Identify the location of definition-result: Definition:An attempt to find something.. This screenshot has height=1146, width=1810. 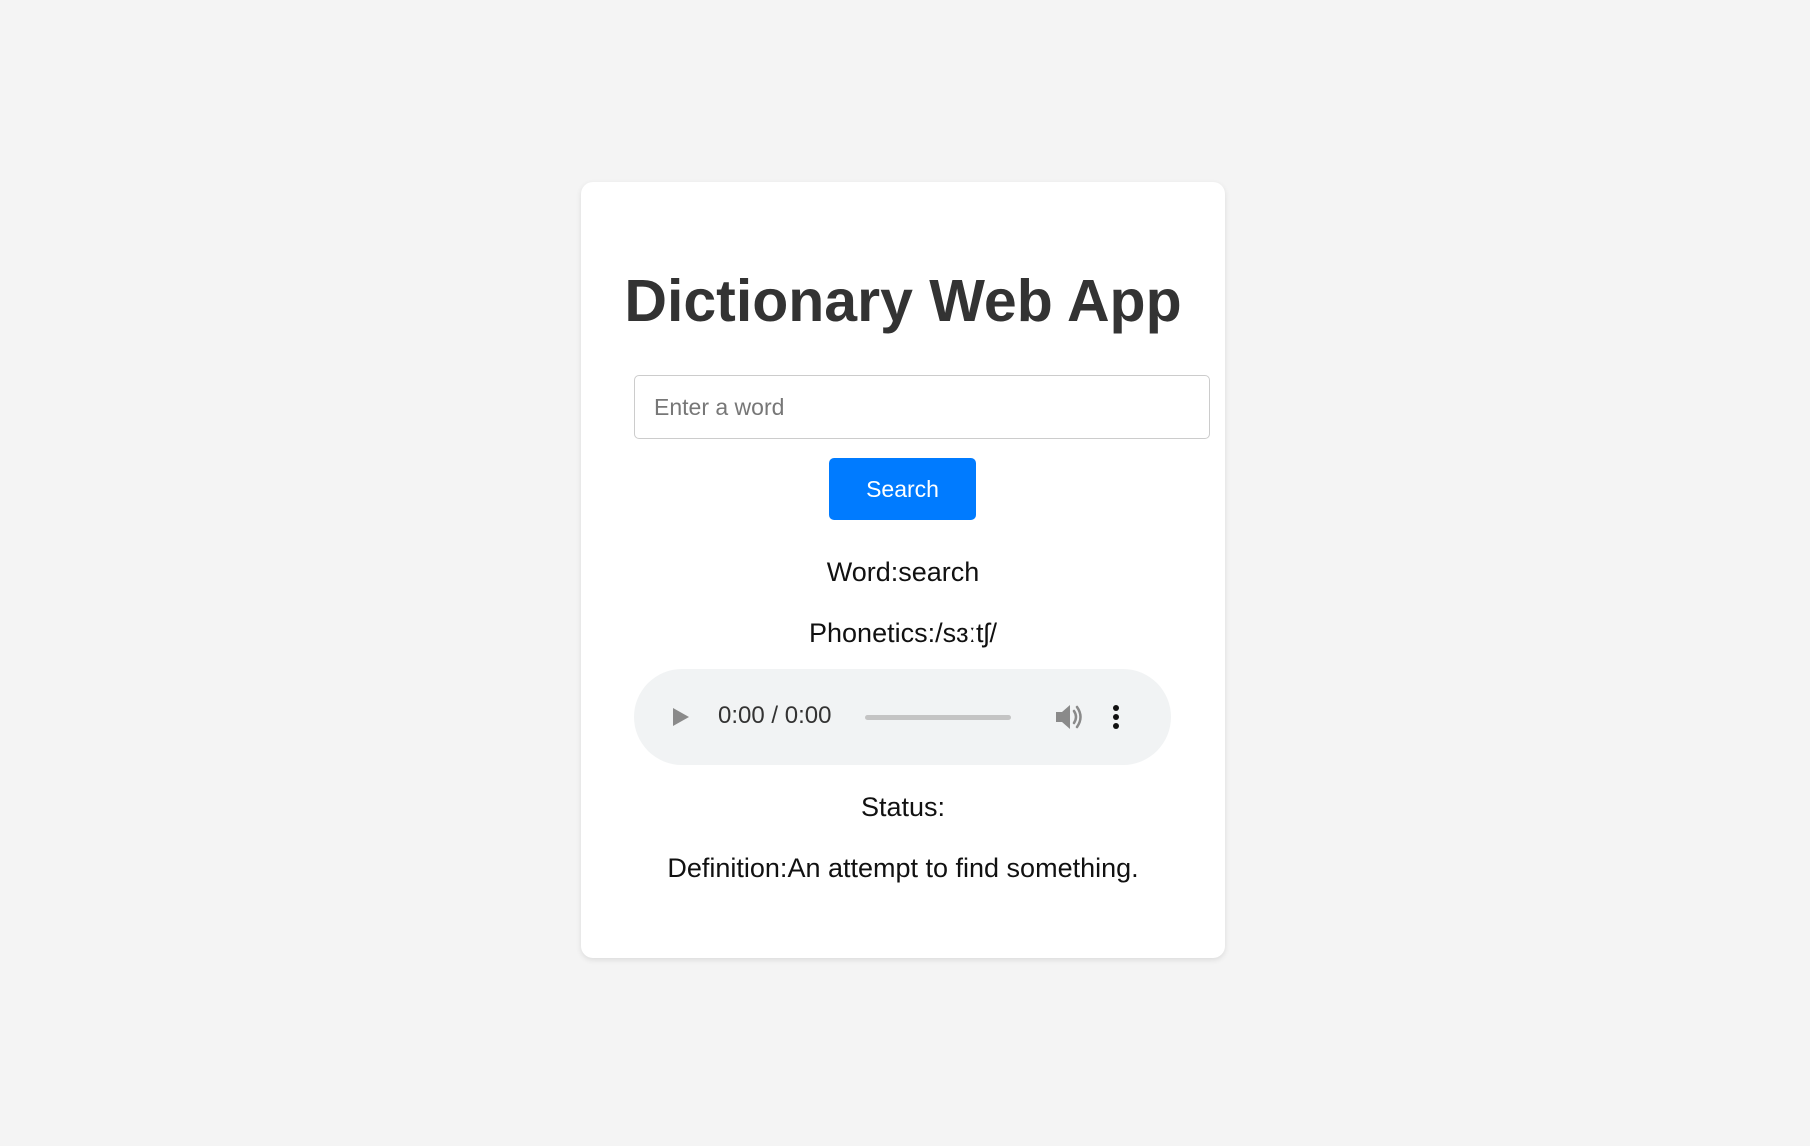
(903, 868).